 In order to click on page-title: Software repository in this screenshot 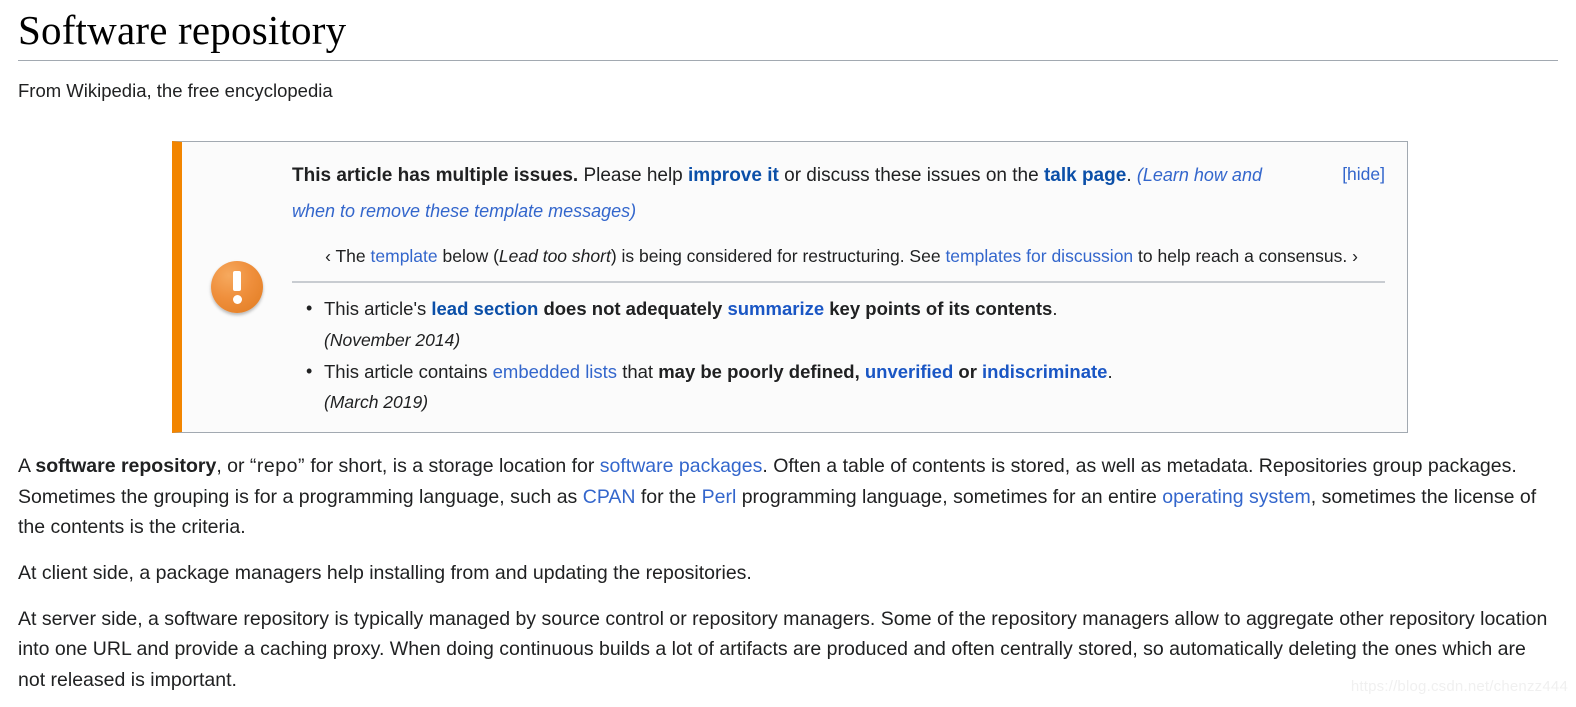, I will do `click(182, 30)`.